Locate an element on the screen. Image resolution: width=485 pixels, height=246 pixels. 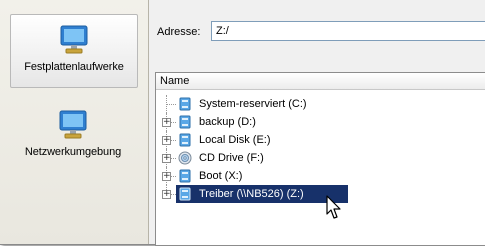
tree-item-label: CD Drive (F:) is located at coordinates (231, 158).